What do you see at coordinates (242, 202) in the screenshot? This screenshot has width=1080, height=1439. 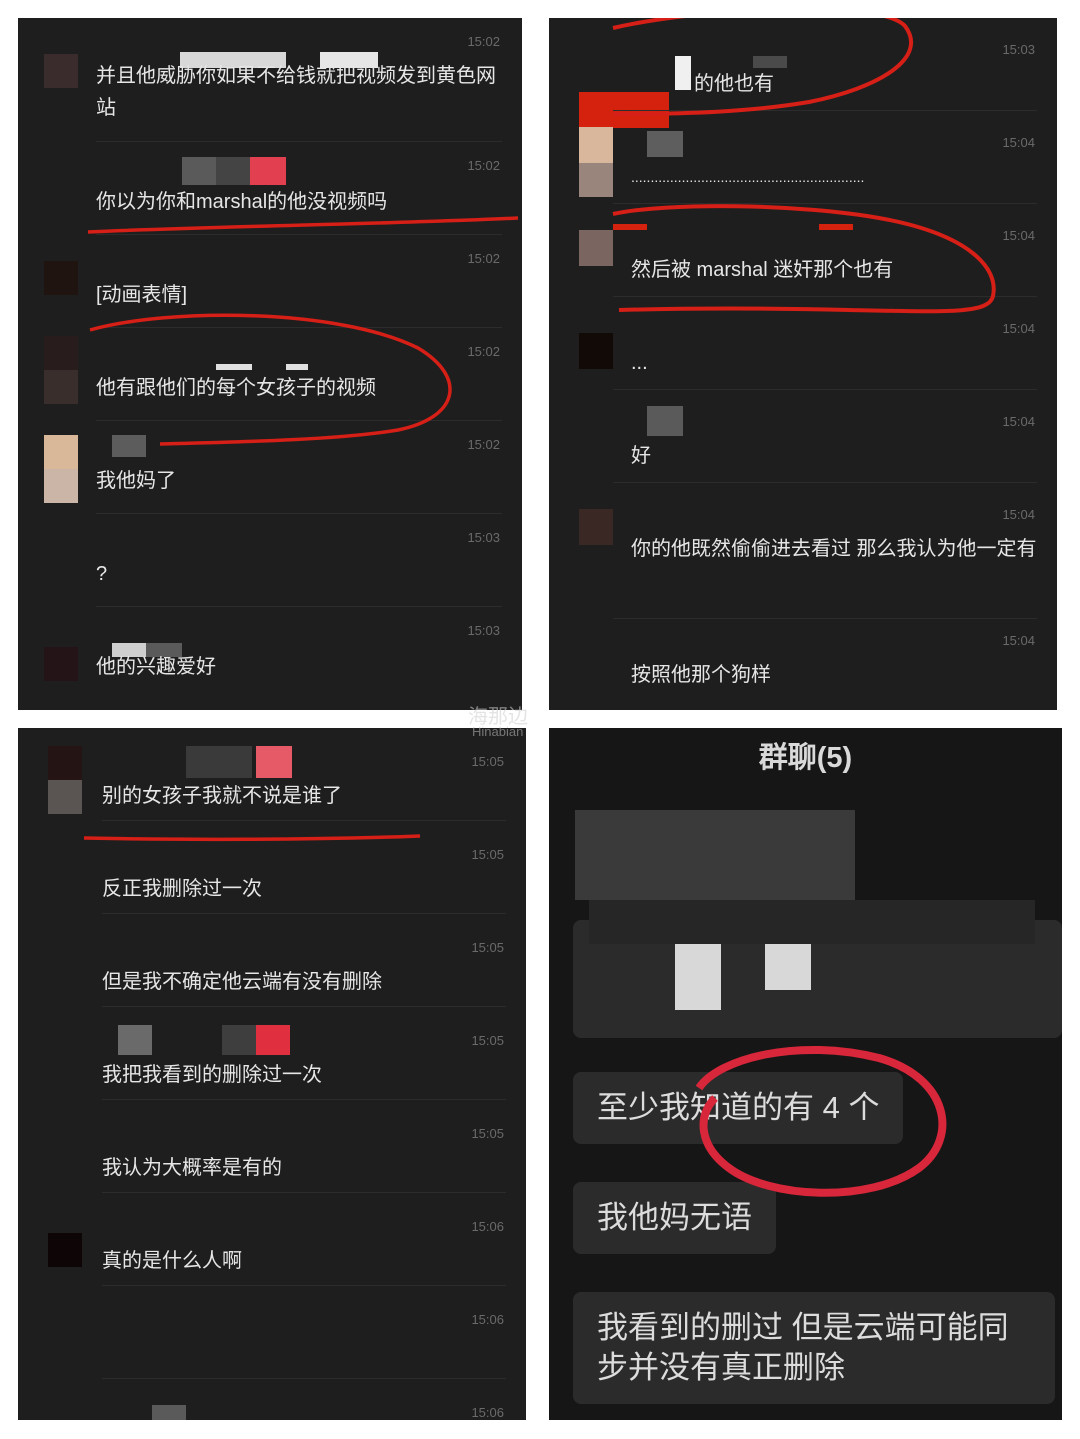 I see `message-text: 你以为你和marshal的他没视频吗` at bounding box center [242, 202].